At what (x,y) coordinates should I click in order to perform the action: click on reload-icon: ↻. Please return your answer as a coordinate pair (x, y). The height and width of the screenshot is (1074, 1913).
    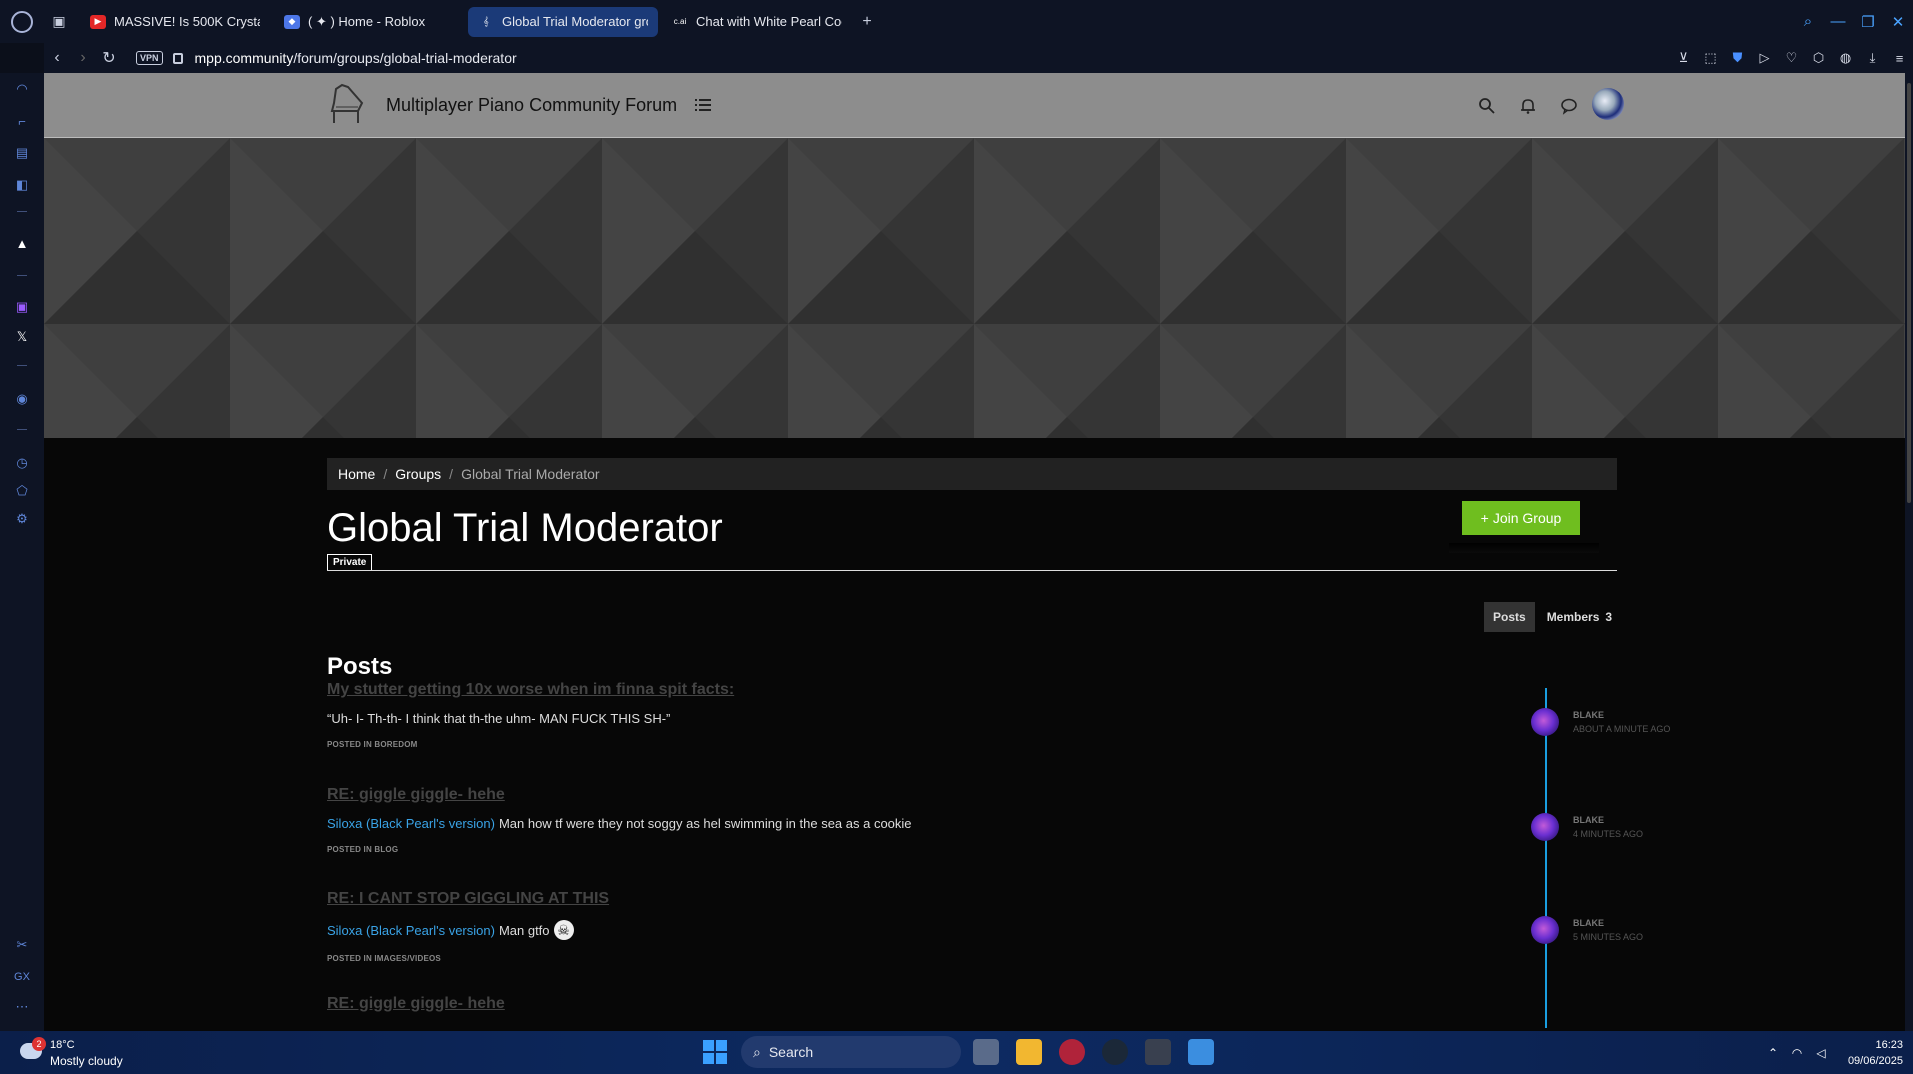
    Looking at the image, I should click on (109, 58).